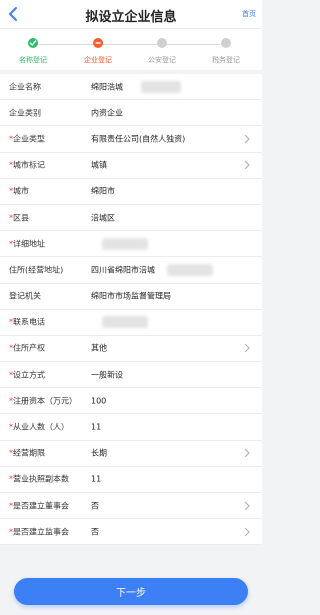  Describe the element at coordinates (43, 401) in the screenshot. I see `field-label: *注册资本（万元）` at that location.